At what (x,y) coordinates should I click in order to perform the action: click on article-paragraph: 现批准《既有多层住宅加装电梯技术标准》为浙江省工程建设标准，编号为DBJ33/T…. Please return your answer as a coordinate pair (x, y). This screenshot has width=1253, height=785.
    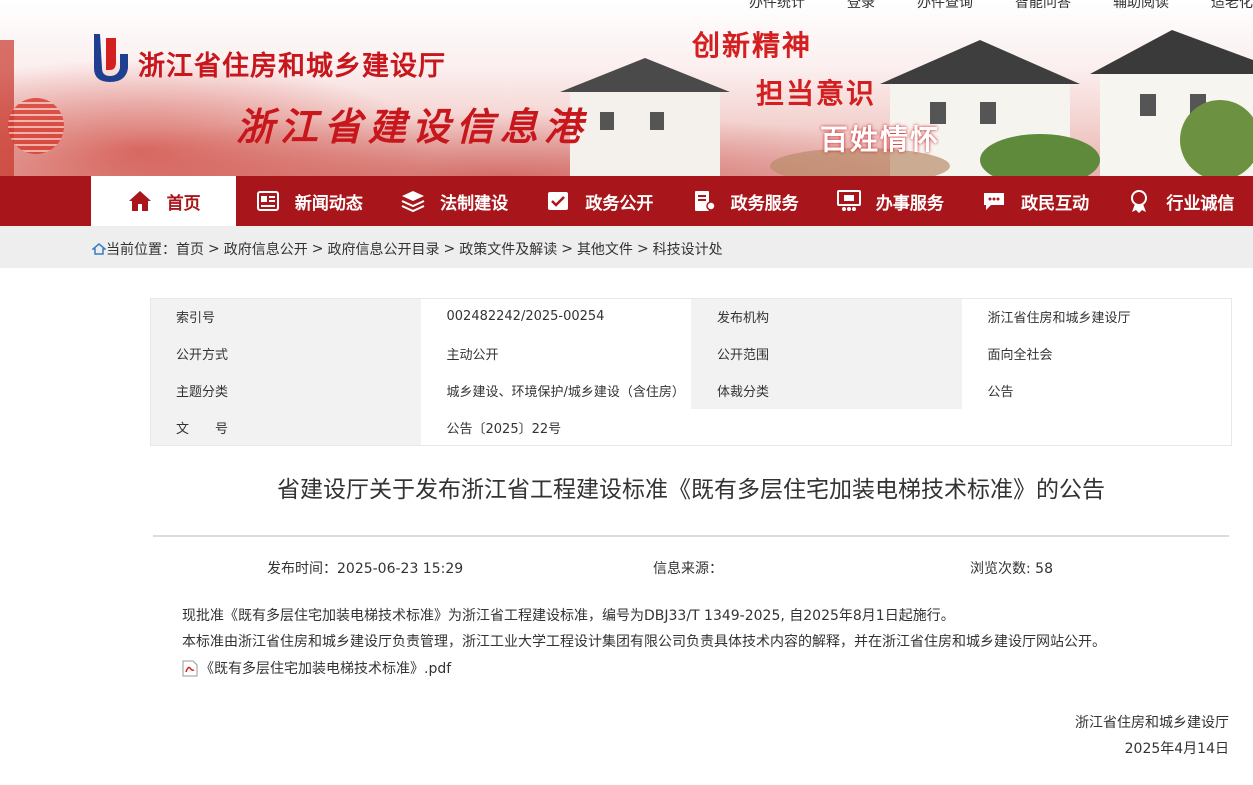
    Looking at the image, I should click on (568, 616).